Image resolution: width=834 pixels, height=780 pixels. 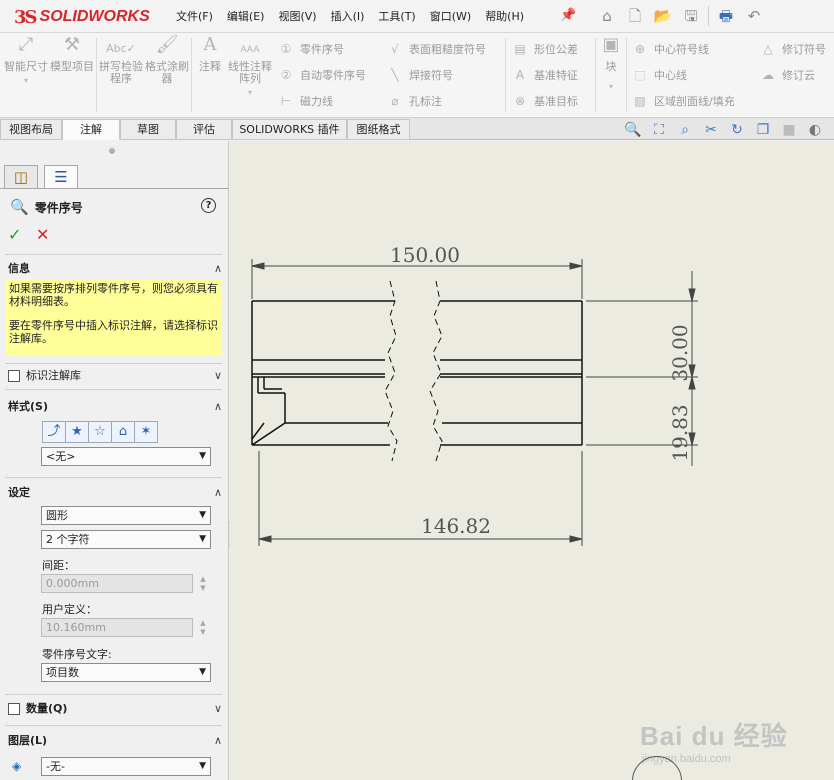 What do you see at coordinates (396, 16) in the screenshot?
I see `menu-tools: 工具(T)` at bounding box center [396, 16].